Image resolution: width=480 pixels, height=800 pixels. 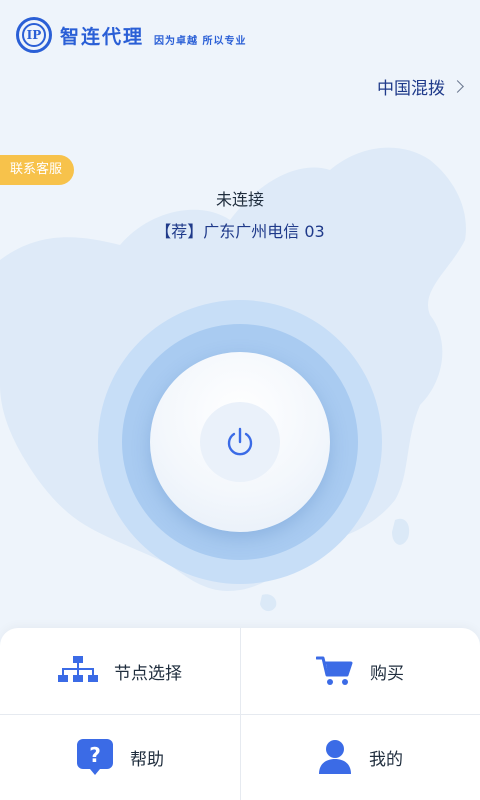 I want to click on brand-slogan: 因为卓越 所以专业, so click(x=200, y=41).